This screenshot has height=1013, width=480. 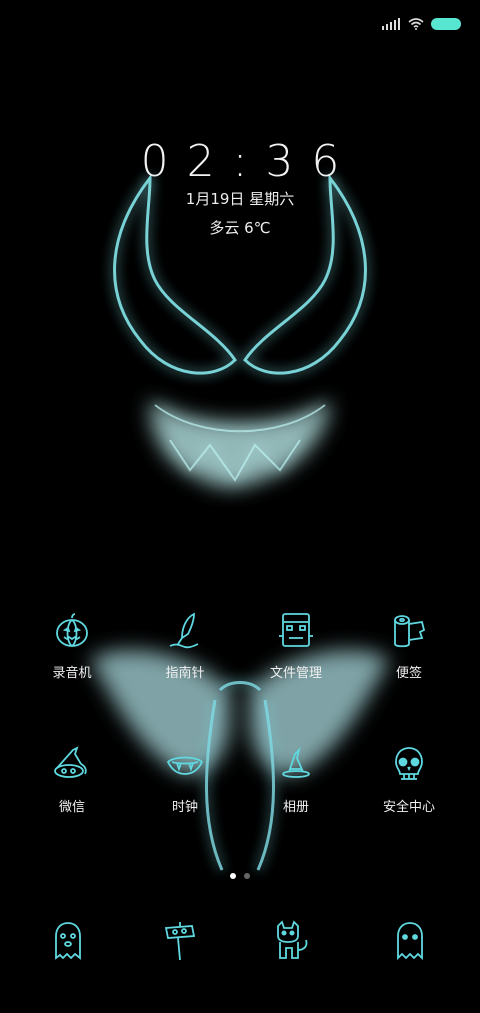 What do you see at coordinates (296, 779) in the screenshot?
I see `app-gallery: 相册` at bounding box center [296, 779].